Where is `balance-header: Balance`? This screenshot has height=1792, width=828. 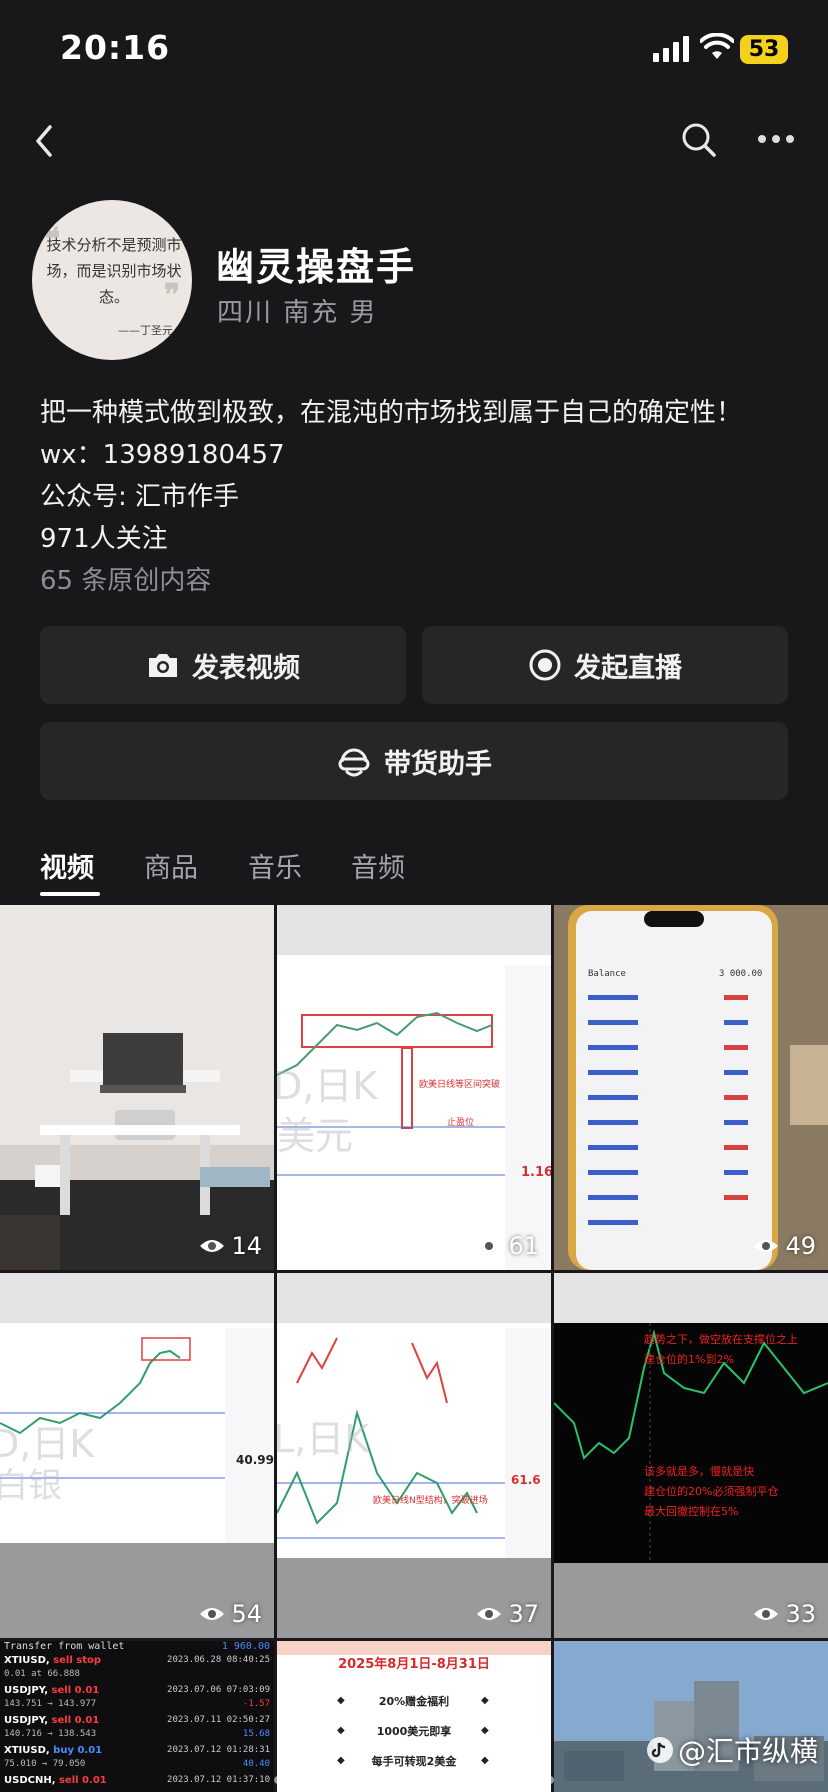 balance-header: Balance is located at coordinates (607, 974).